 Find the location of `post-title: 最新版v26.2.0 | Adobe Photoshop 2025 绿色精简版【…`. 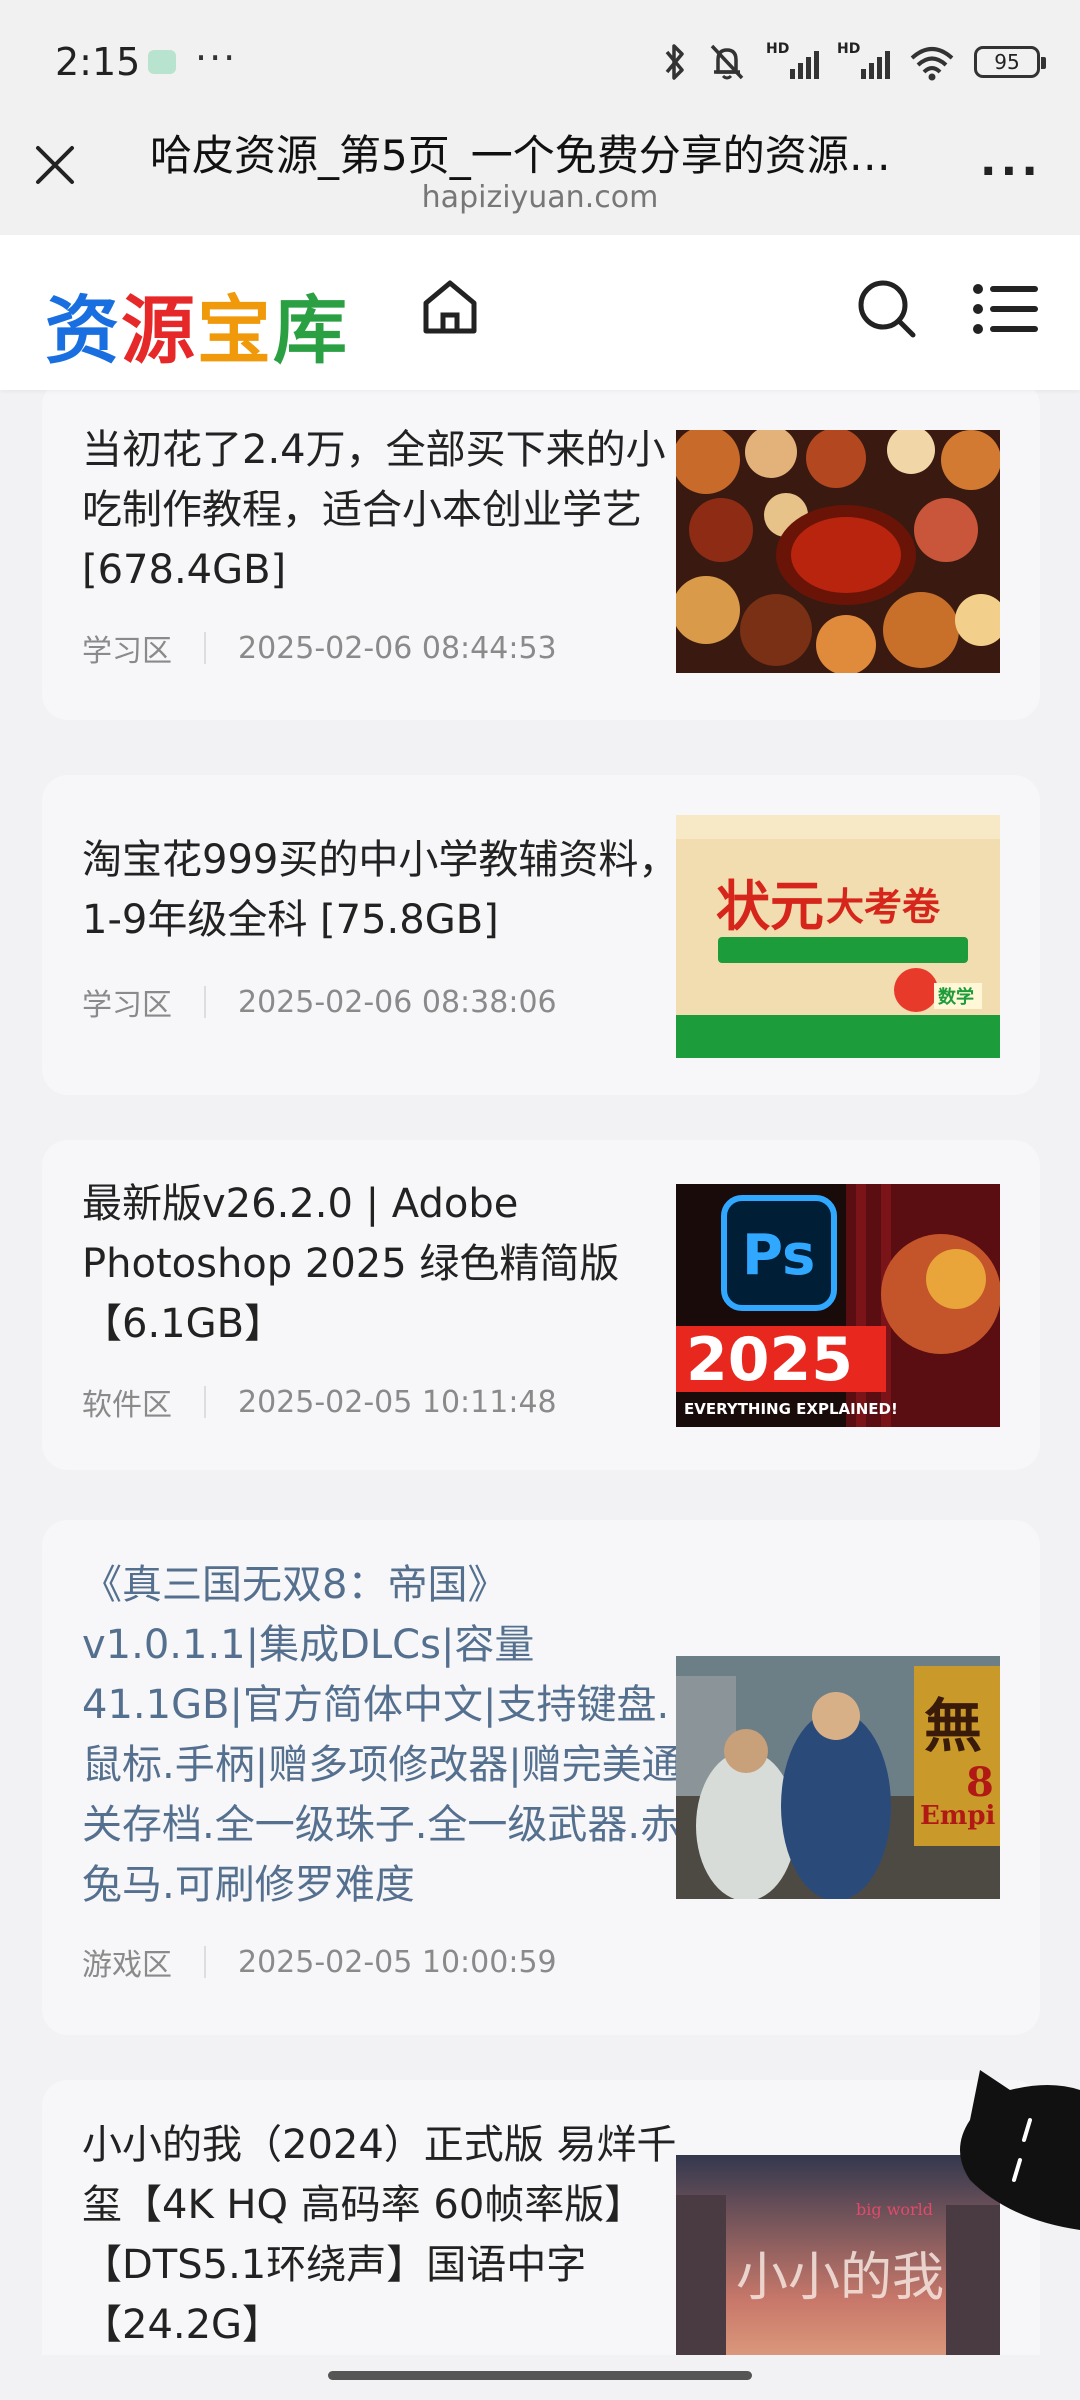

post-title: 最新版v26.2.0 | Adobe Photoshop 2025 绿色精简版【… is located at coordinates (382, 1264).